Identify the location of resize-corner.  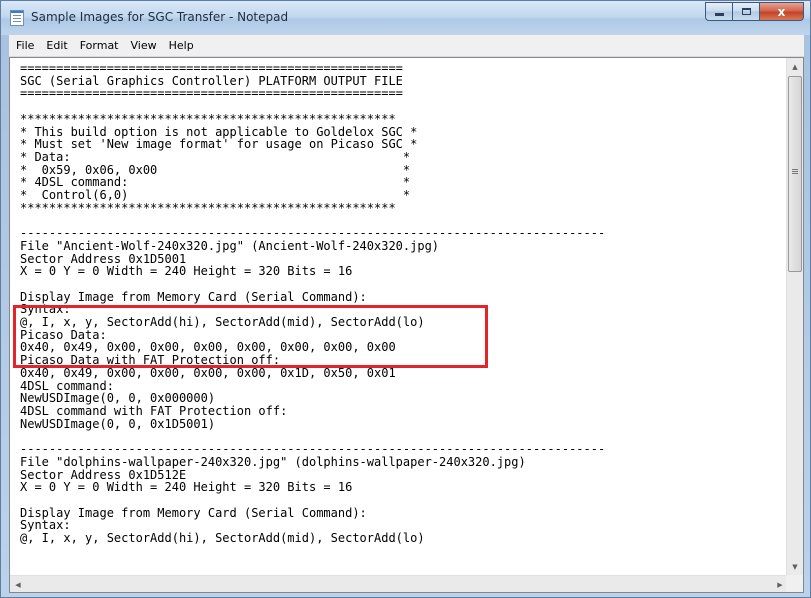
(794, 583).